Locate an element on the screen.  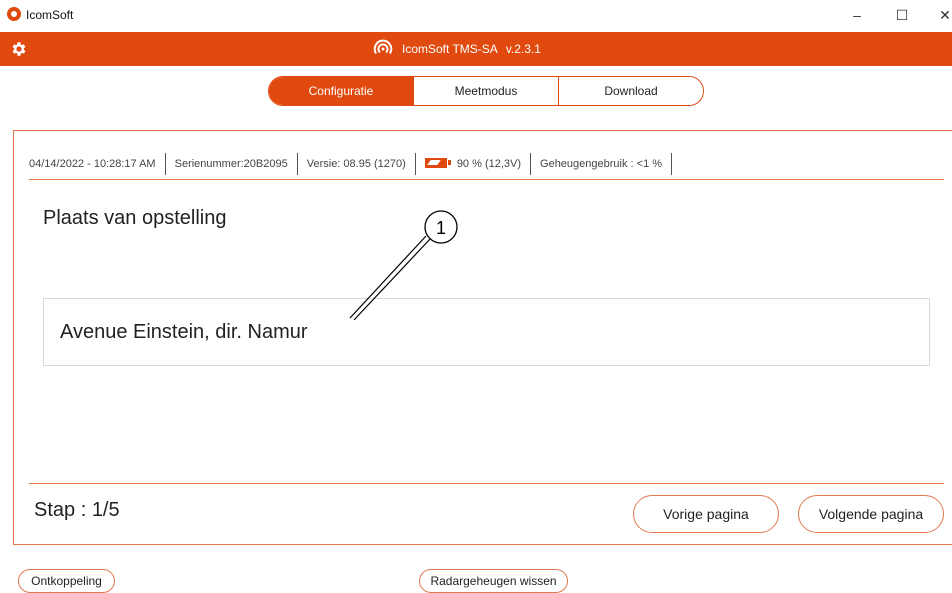
status-battery: 90 % (12,3V) is located at coordinates (474, 164).